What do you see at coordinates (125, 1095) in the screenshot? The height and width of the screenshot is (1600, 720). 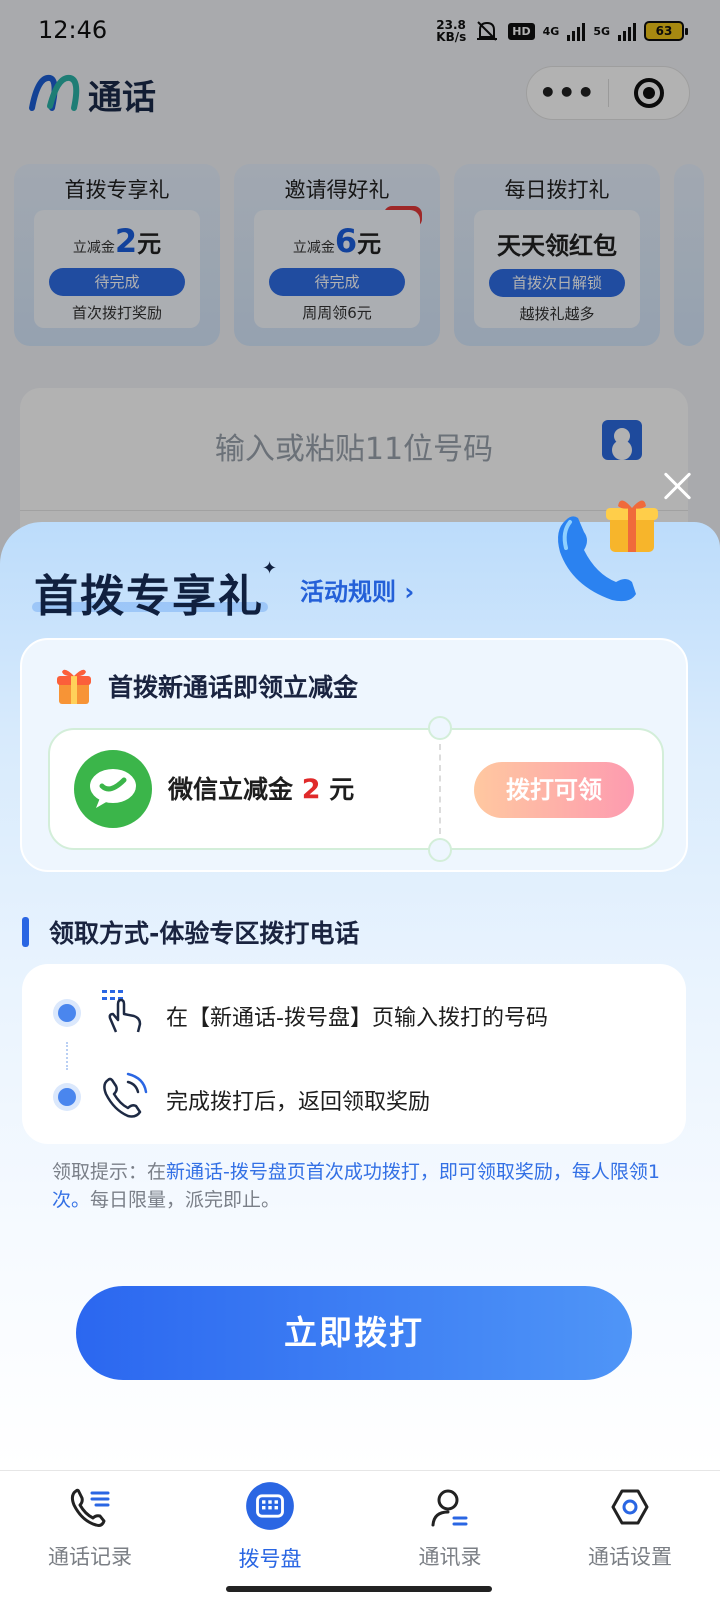 I see `phone-call-icon` at bounding box center [125, 1095].